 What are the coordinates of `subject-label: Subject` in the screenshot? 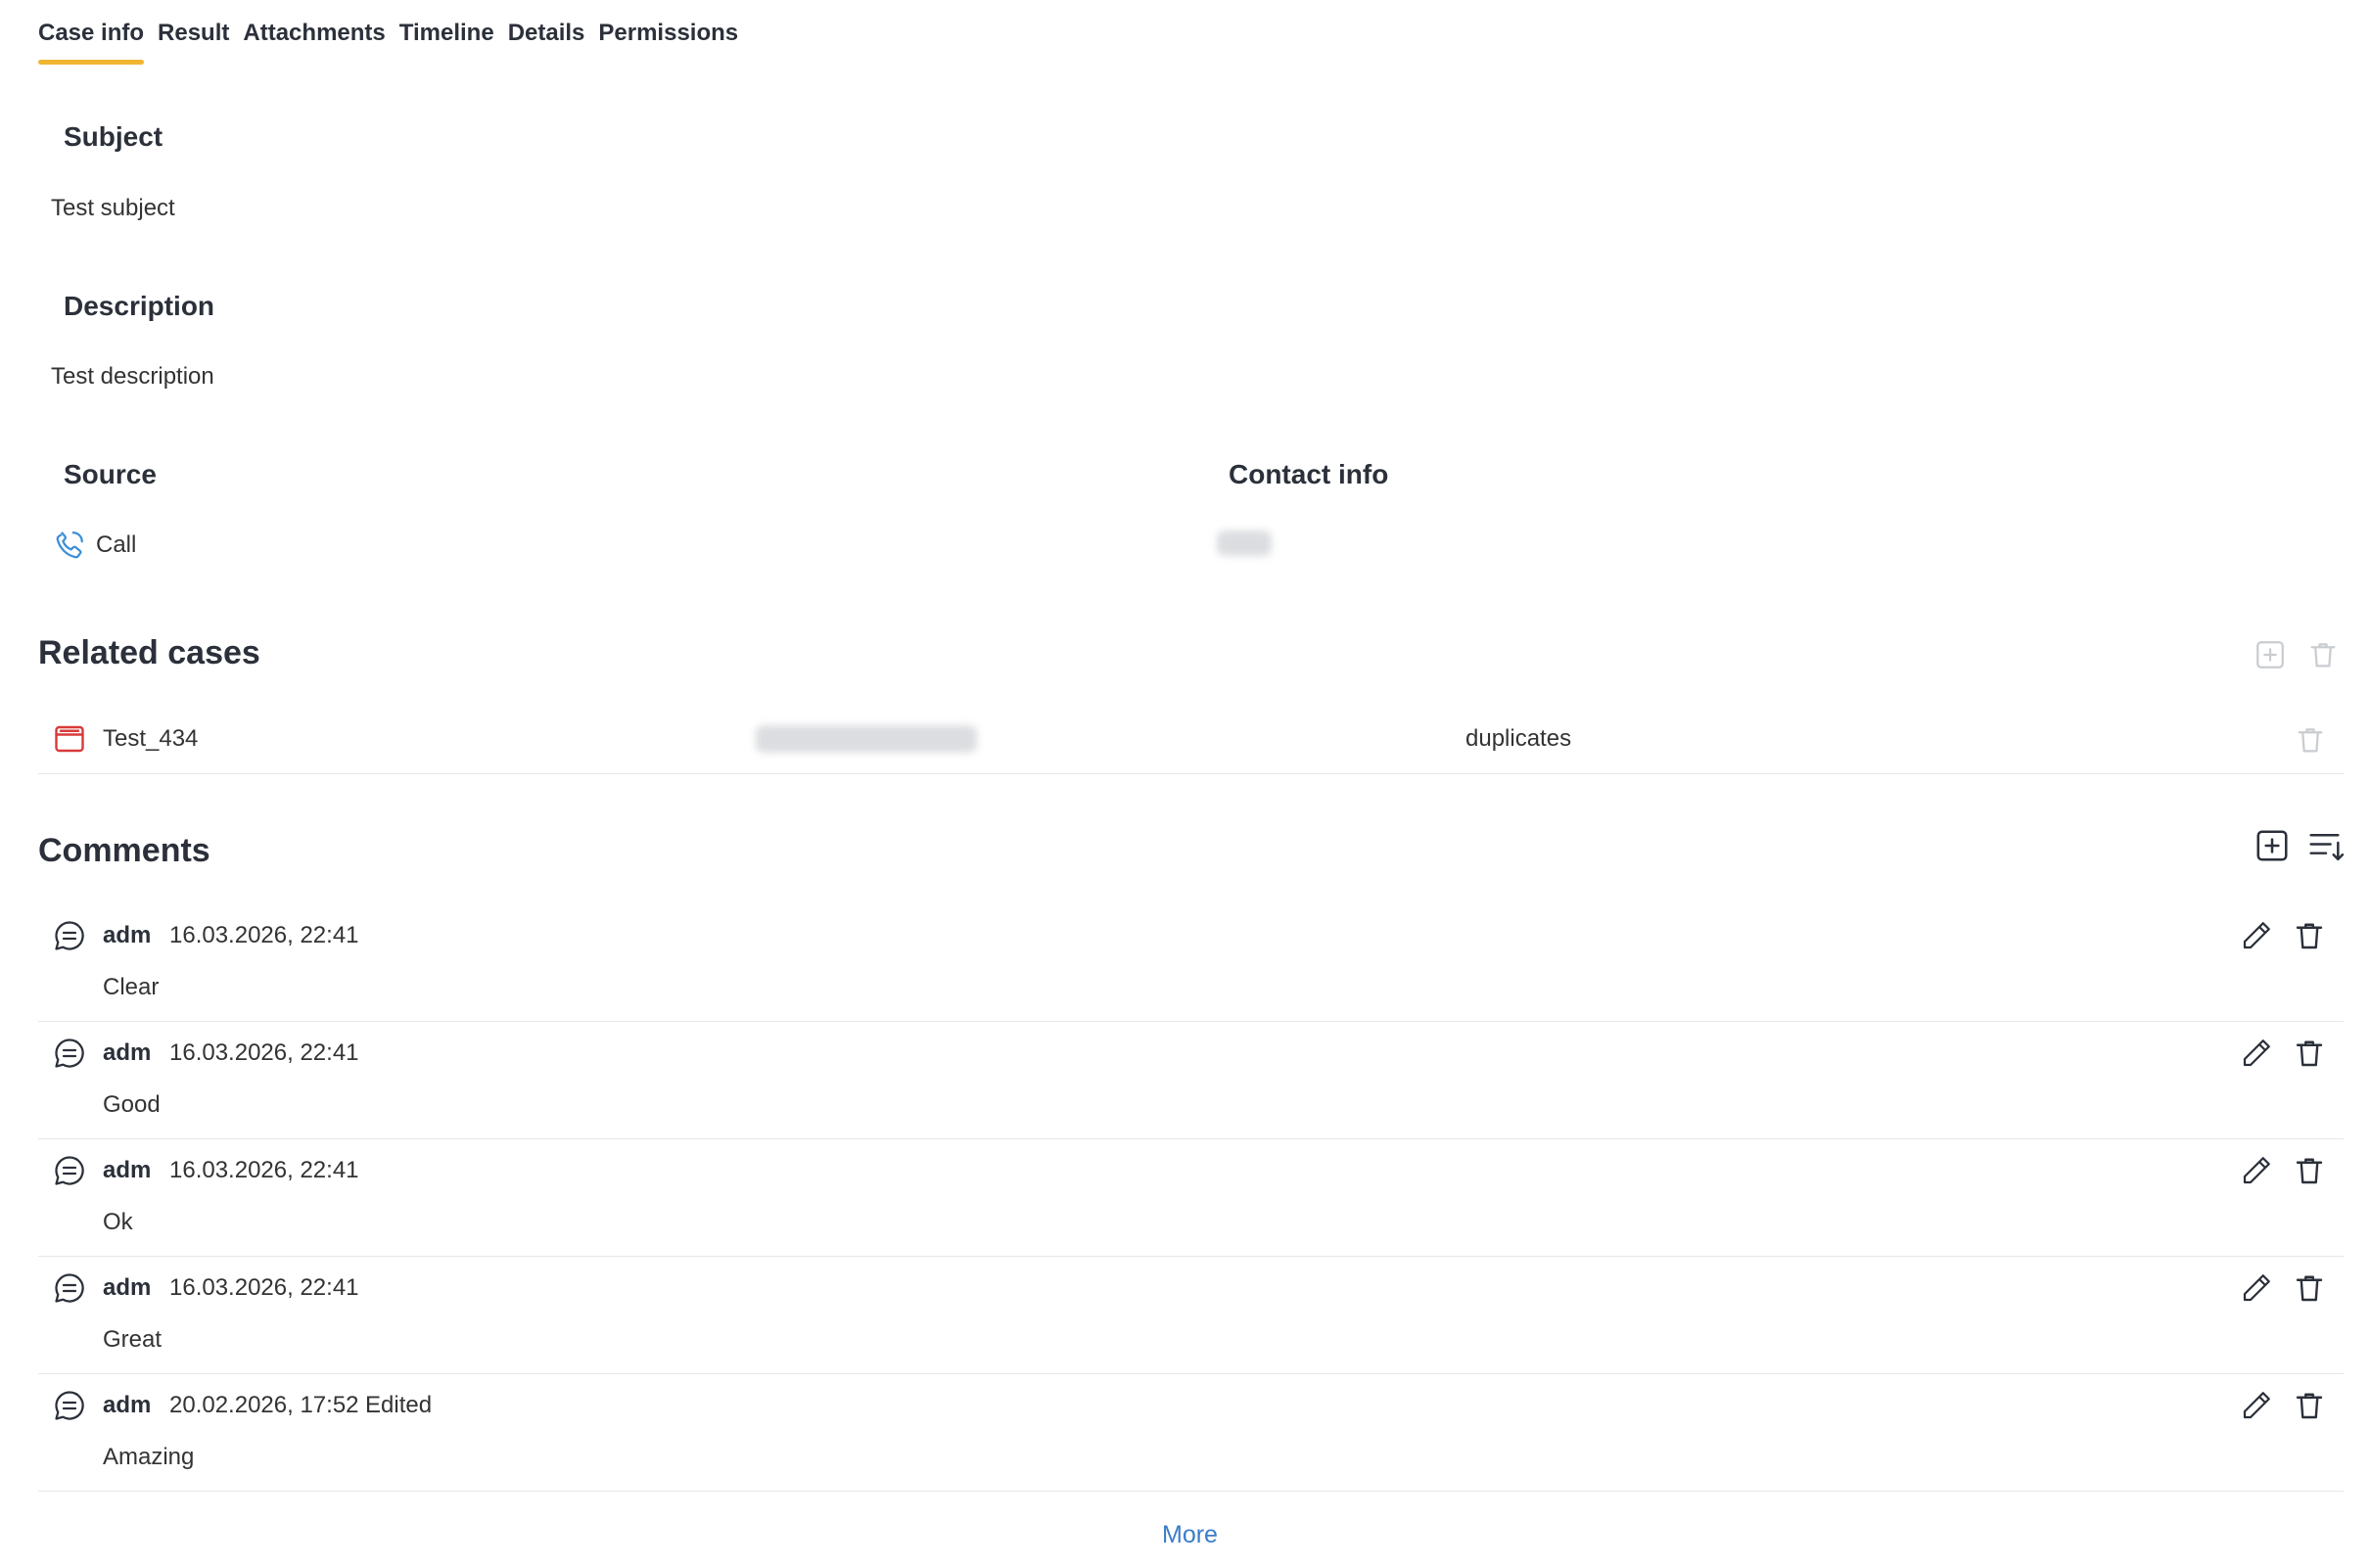 It's located at (114, 136).